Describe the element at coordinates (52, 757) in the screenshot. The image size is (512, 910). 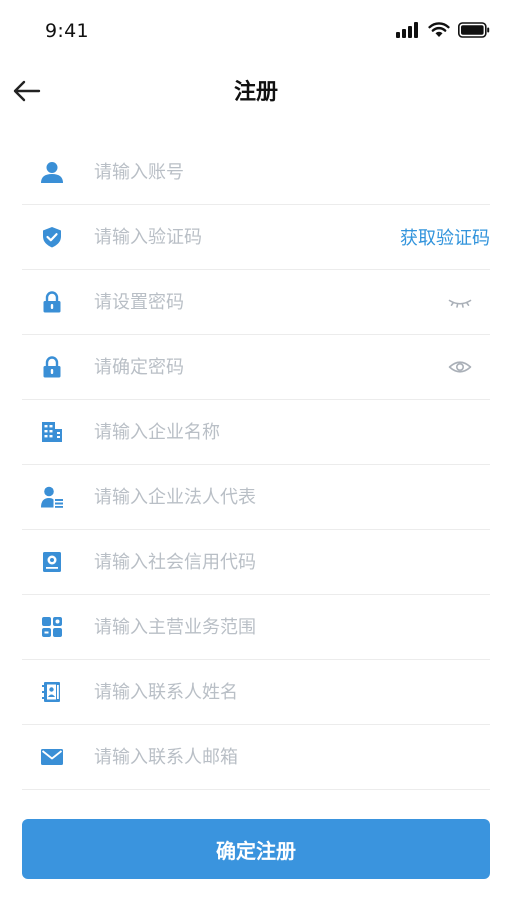
I see `mail-icon` at that location.